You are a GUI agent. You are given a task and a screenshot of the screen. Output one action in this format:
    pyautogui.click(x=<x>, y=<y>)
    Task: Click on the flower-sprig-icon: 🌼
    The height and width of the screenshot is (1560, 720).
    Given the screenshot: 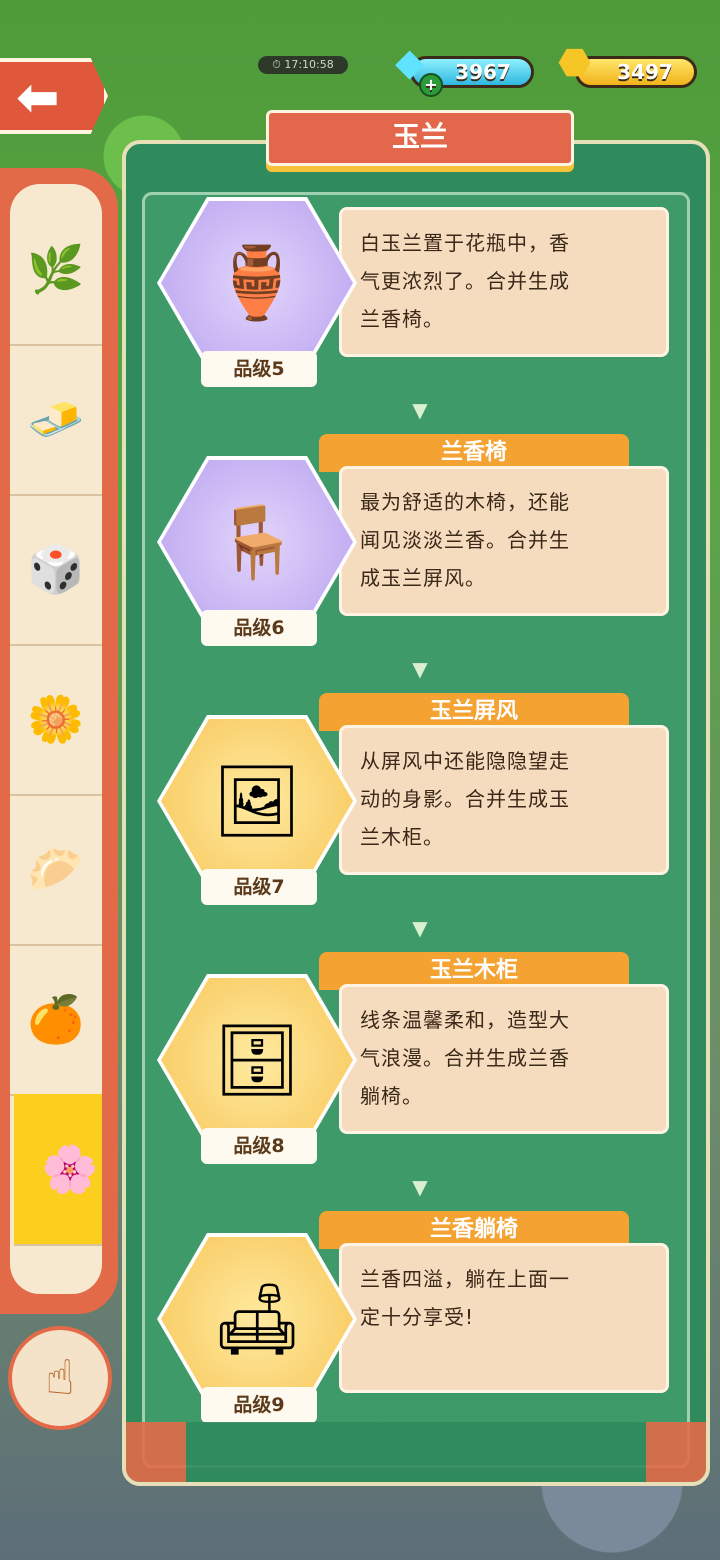 What is the action you would take?
    pyautogui.click(x=56, y=718)
    